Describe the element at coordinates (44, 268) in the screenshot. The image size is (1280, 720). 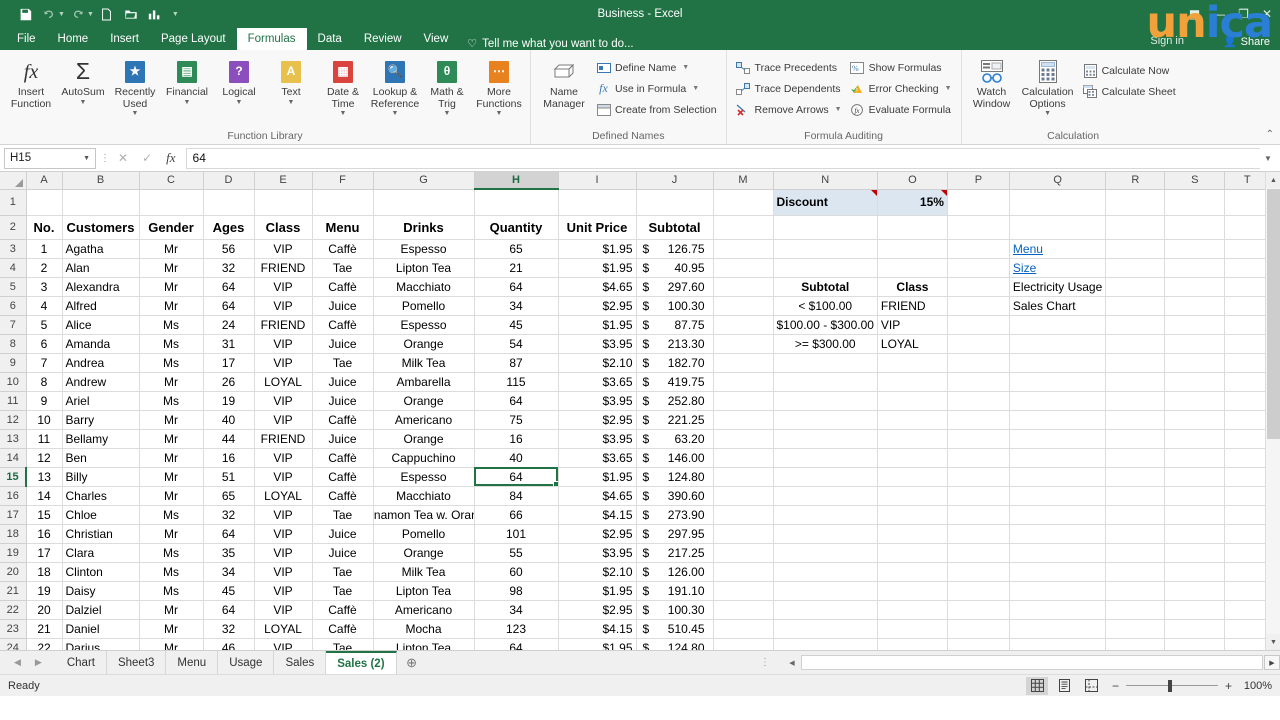
I see `cell-no: 2` at that location.